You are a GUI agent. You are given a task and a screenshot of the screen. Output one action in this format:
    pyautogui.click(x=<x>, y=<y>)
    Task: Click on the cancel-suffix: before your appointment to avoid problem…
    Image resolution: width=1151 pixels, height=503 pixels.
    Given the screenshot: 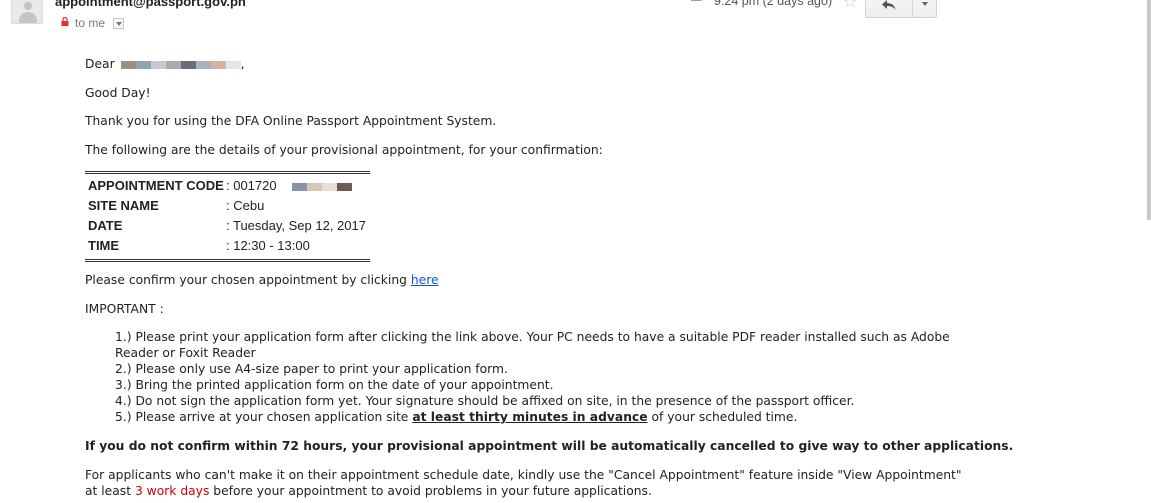 What is the action you would take?
    pyautogui.click(x=432, y=491)
    